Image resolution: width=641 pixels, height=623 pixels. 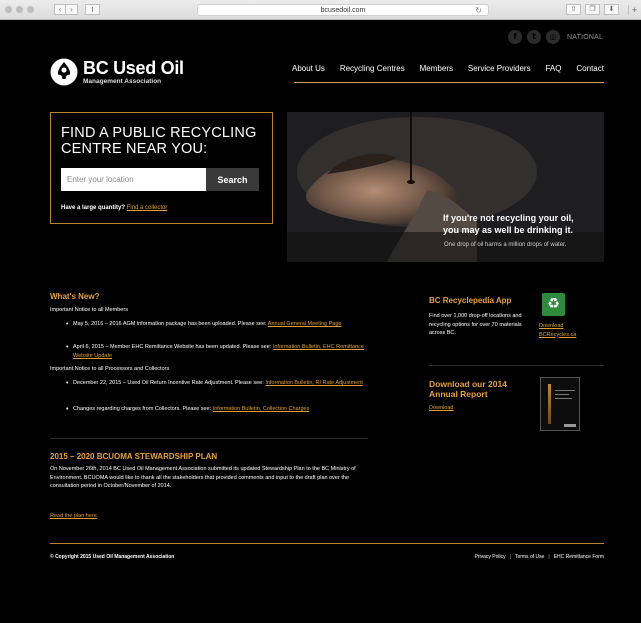 I want to click on nav-contact: Contact, so click(x=590, y=68).